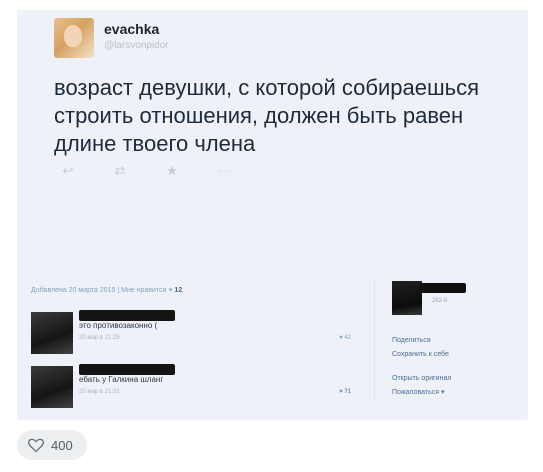  Describe the element at coordinates (136, 45) in the screenshot. I see `tweet-handle: @larsvonpidor` at that location.